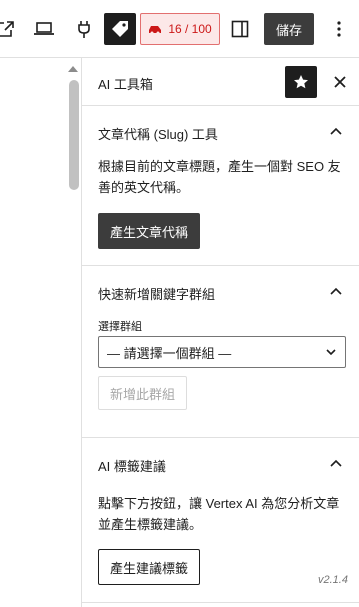 Image resolution: width=359 pixels, height=607 pixels. What do you see at coordinates (219, 177) in the screenshot?
I see `section-description: 根據目前的文章標題，產生一個對 SEO 友善的英文代稱。` at bounding box center [219, 177].